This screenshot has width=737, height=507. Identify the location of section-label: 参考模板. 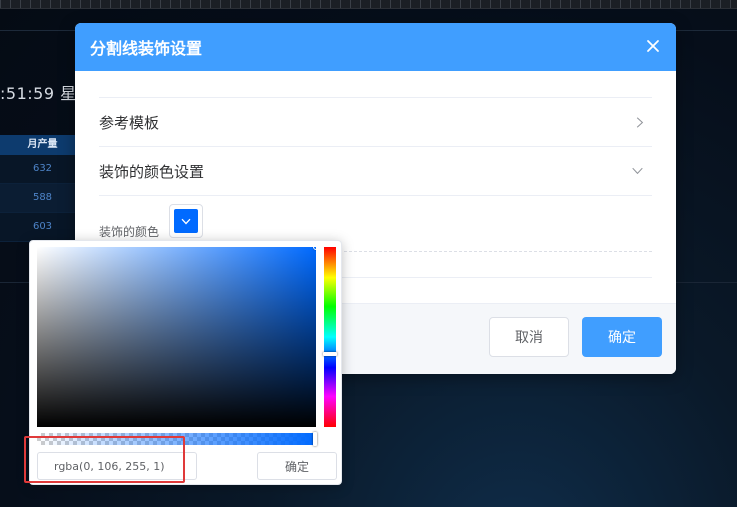
(129, 122).